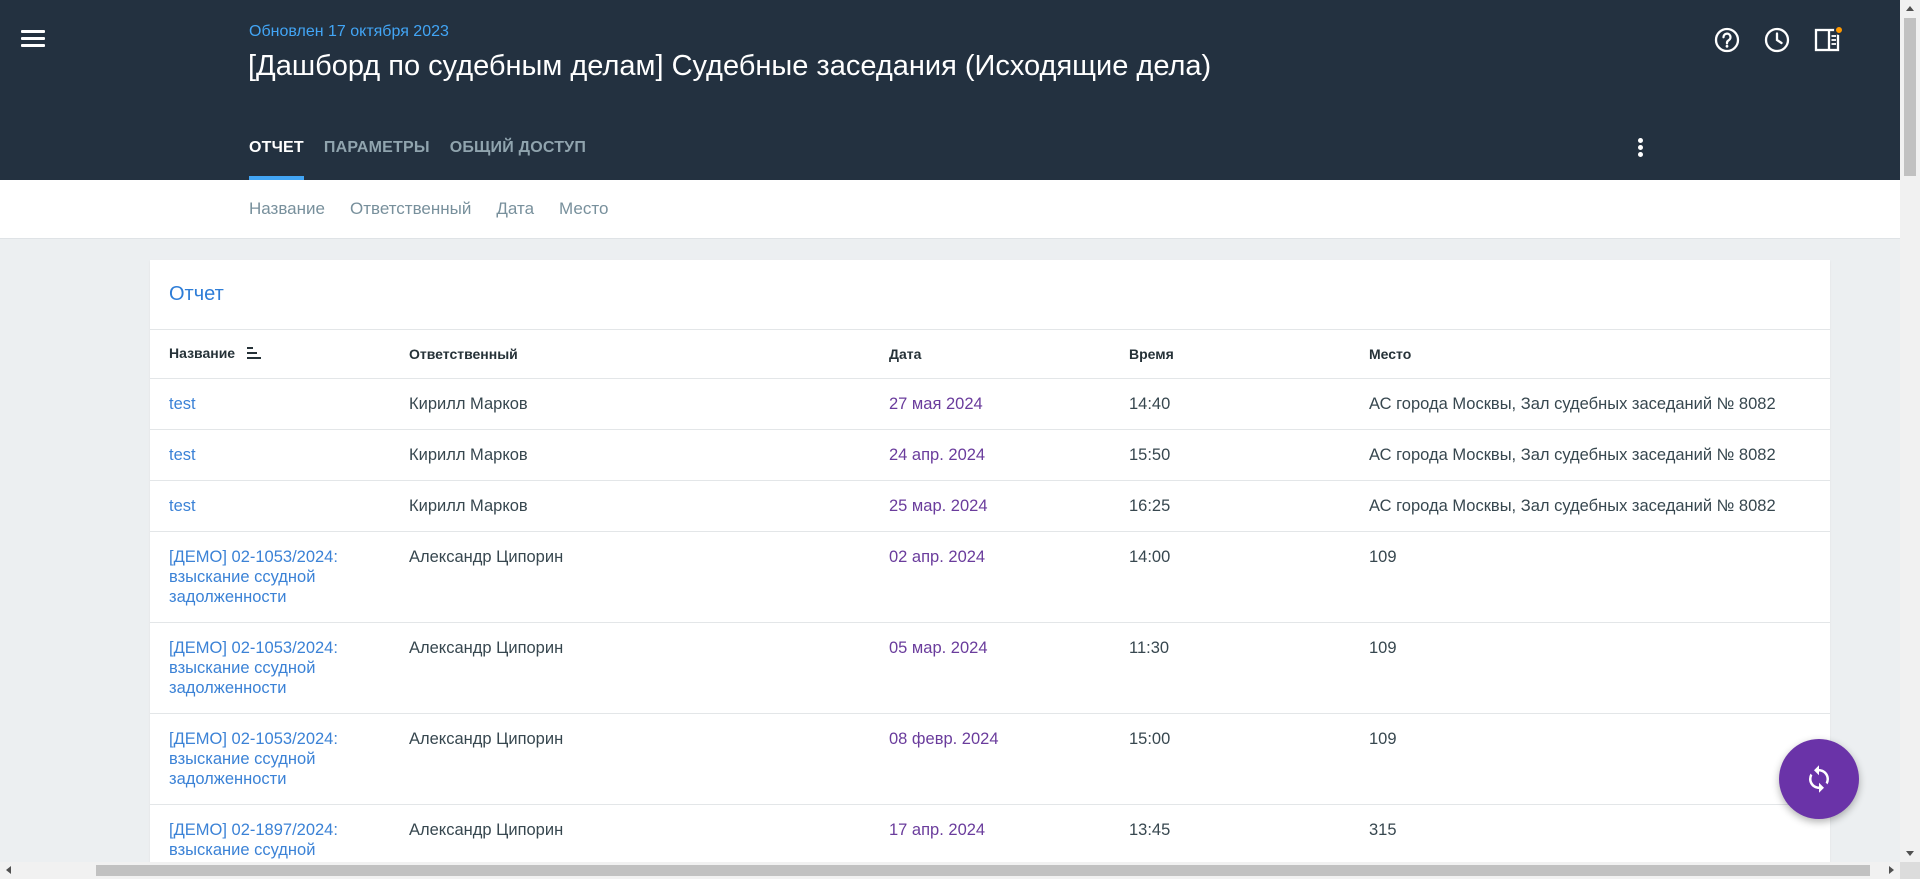 The width and height of the screenshot is (1920, 879). Describe the element at coordinates (515, 209) in the screenshot. I see `filter-date: Дата` at that location.